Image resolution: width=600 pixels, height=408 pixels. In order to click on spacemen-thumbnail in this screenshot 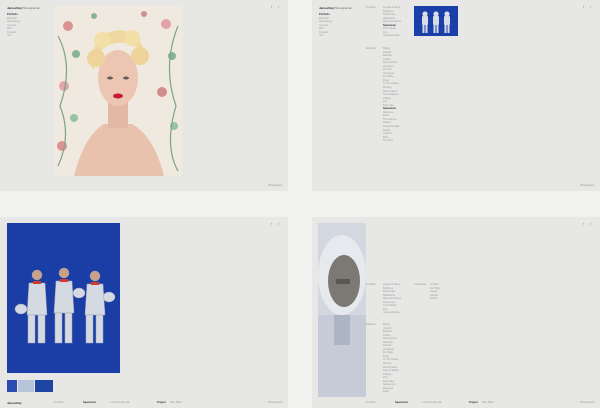, I will do `click(436, 21)`.